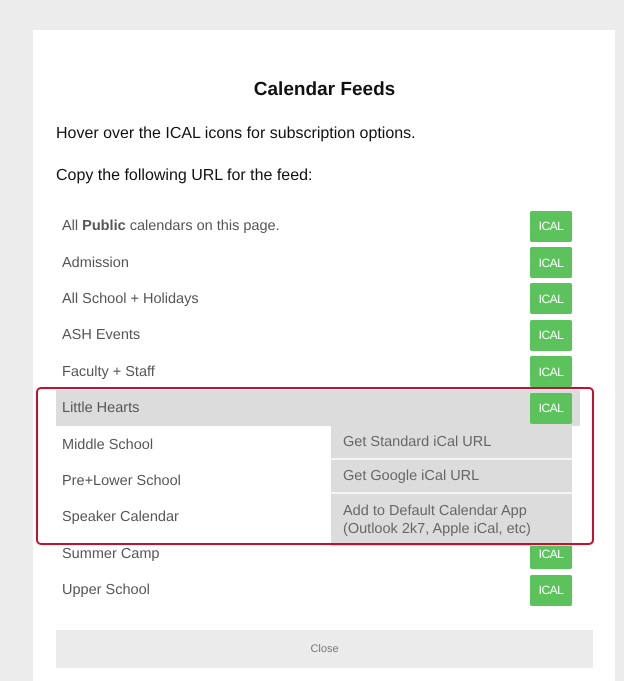 The width and height of the screenshot is (624, 681). Describe the element at coordinates (236, 134) in the screenshot. I see `instruction-text: Hover over the ICAL icons for subscription options.` at that location.